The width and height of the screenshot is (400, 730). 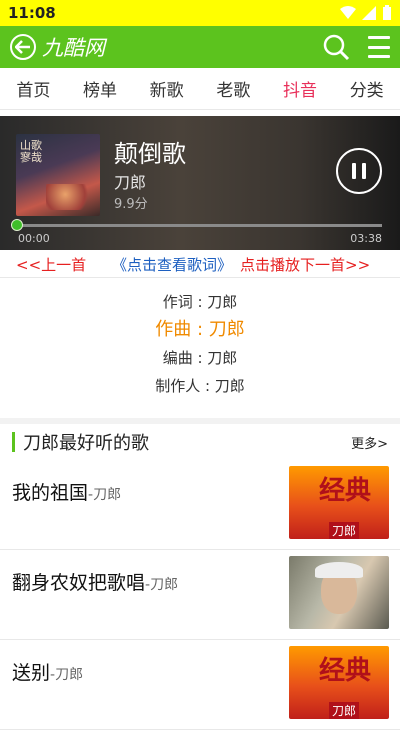 I want to click on list-item-title: 我的祖国, so click(x=50, y=493).